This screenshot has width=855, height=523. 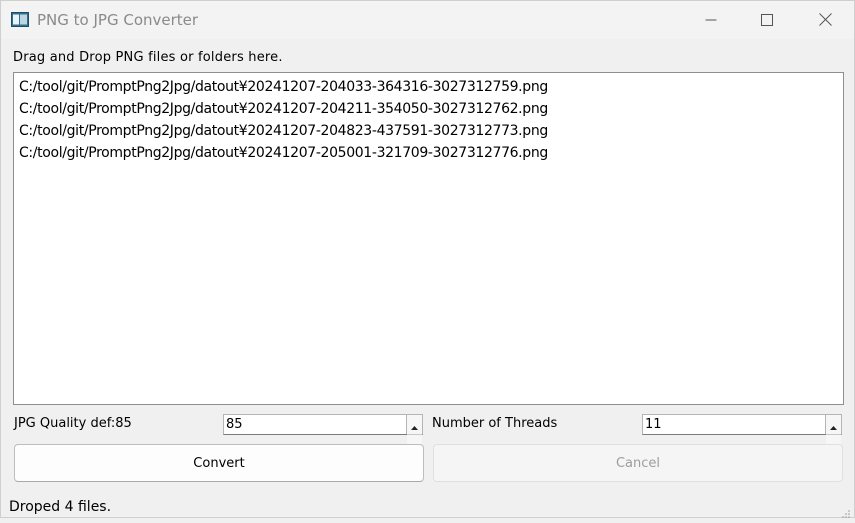 What do you see at coordinates (219, 463) in the screenshot?
I see `convert-button: Convert` at bounding box center [219, 463].